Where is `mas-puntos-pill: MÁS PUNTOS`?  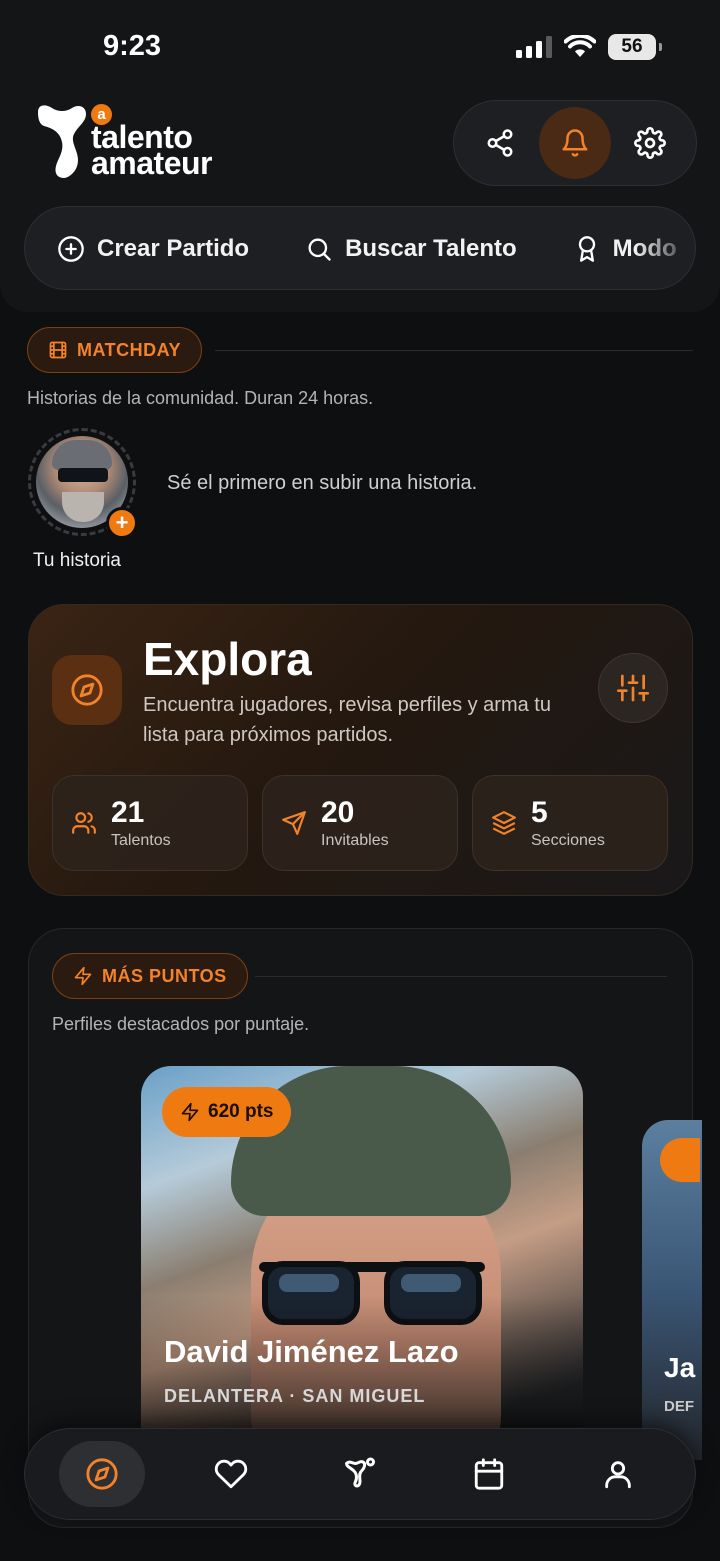
mas-puntos-pill: MÁS PUNTOS is located at coordinates (150, 976).